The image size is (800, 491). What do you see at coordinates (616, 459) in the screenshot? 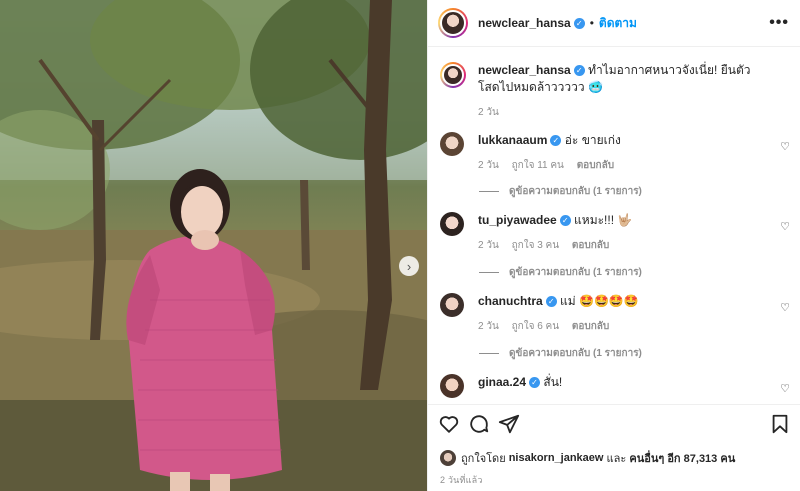
I see `likes-middle: และ` at bounding box center [616, 459].